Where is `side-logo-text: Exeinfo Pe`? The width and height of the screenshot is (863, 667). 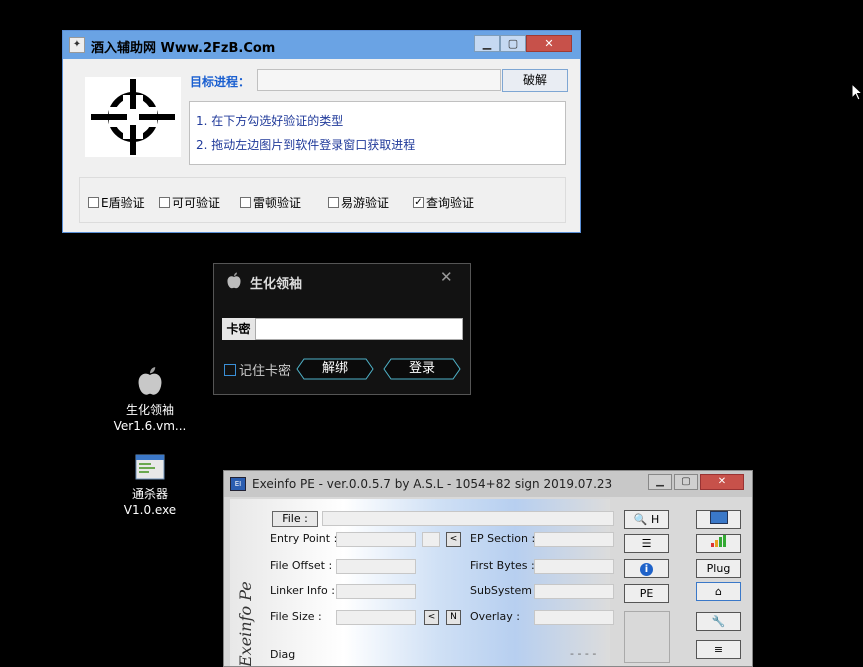
side-logo-text: Exeinfo Pe is located at coordinates (245, 624).